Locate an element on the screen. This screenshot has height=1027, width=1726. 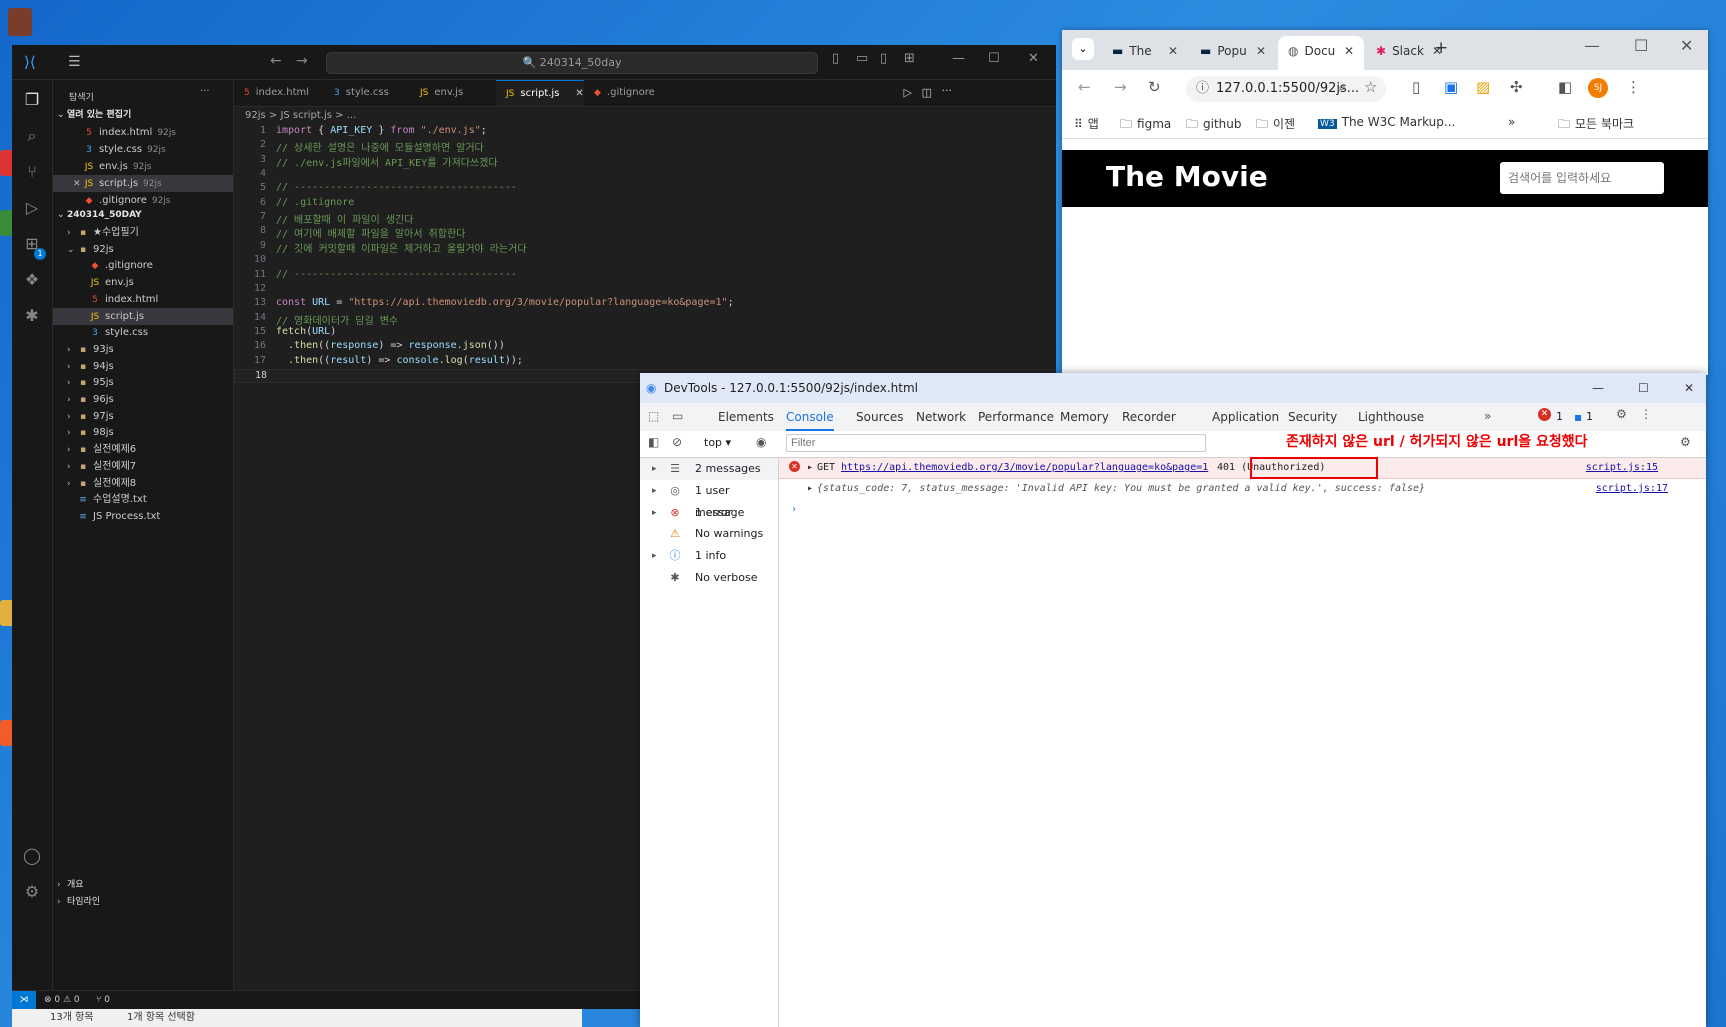
file-item: JS env.js is located at coordinates (143, 282).